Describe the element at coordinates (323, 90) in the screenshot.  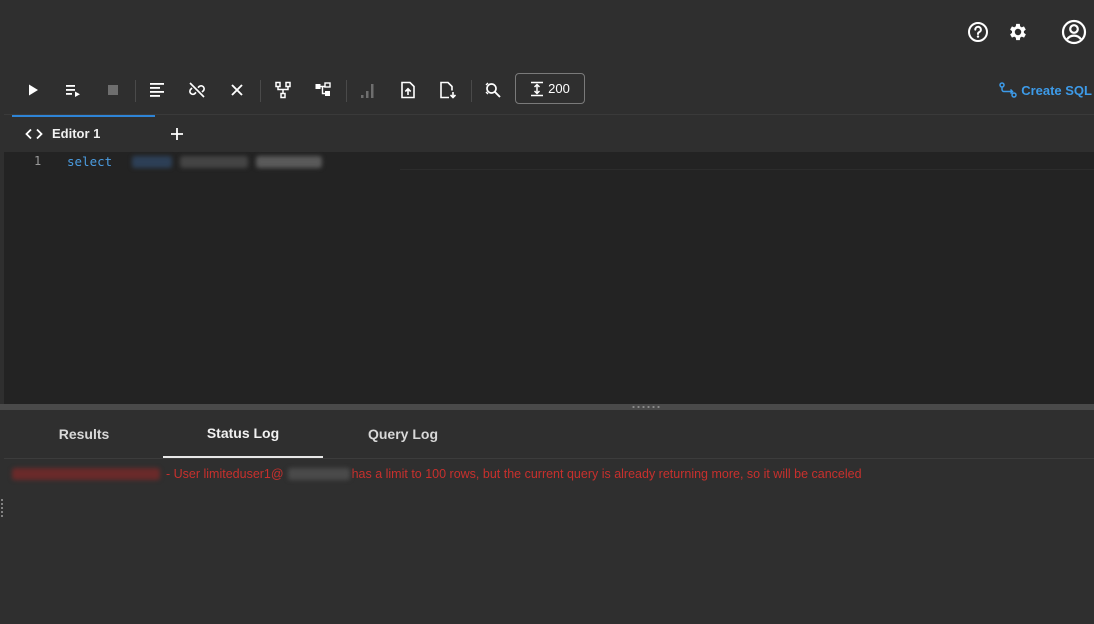
I see `execution-plan-icon` at that location.